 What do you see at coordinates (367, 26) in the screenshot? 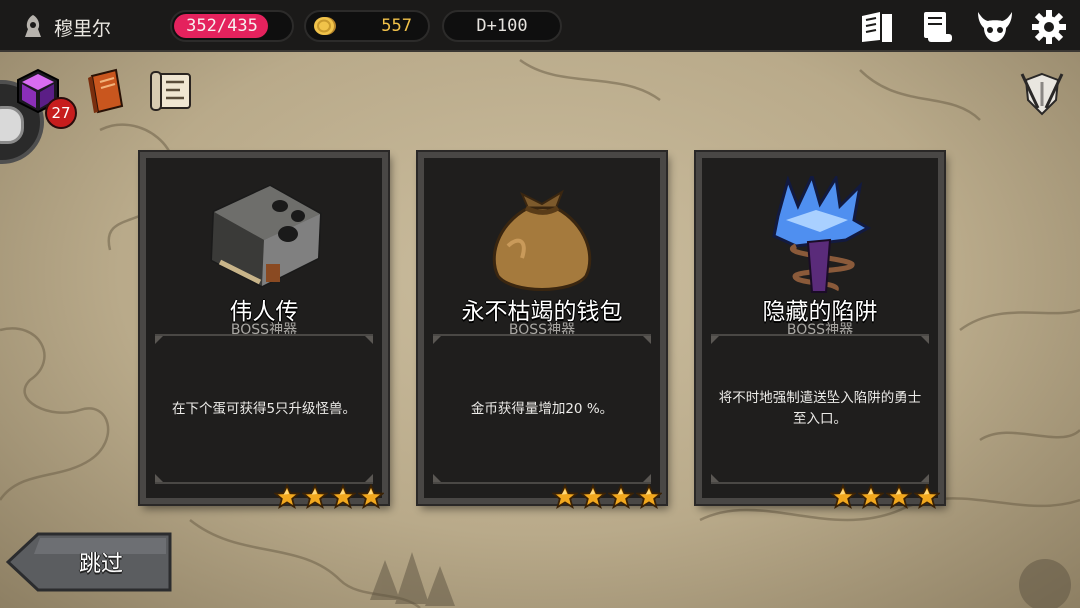
I see `gold-counter: 557` at bounding box center [367, 26].